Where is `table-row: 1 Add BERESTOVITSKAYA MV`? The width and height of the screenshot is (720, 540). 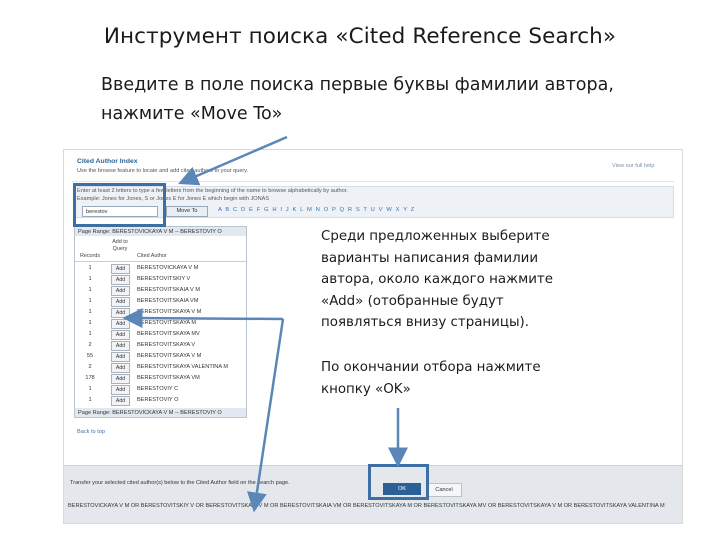 table-row: 1 Add BERESTOVITSKAYA MV is located at coordinates (160, 334).